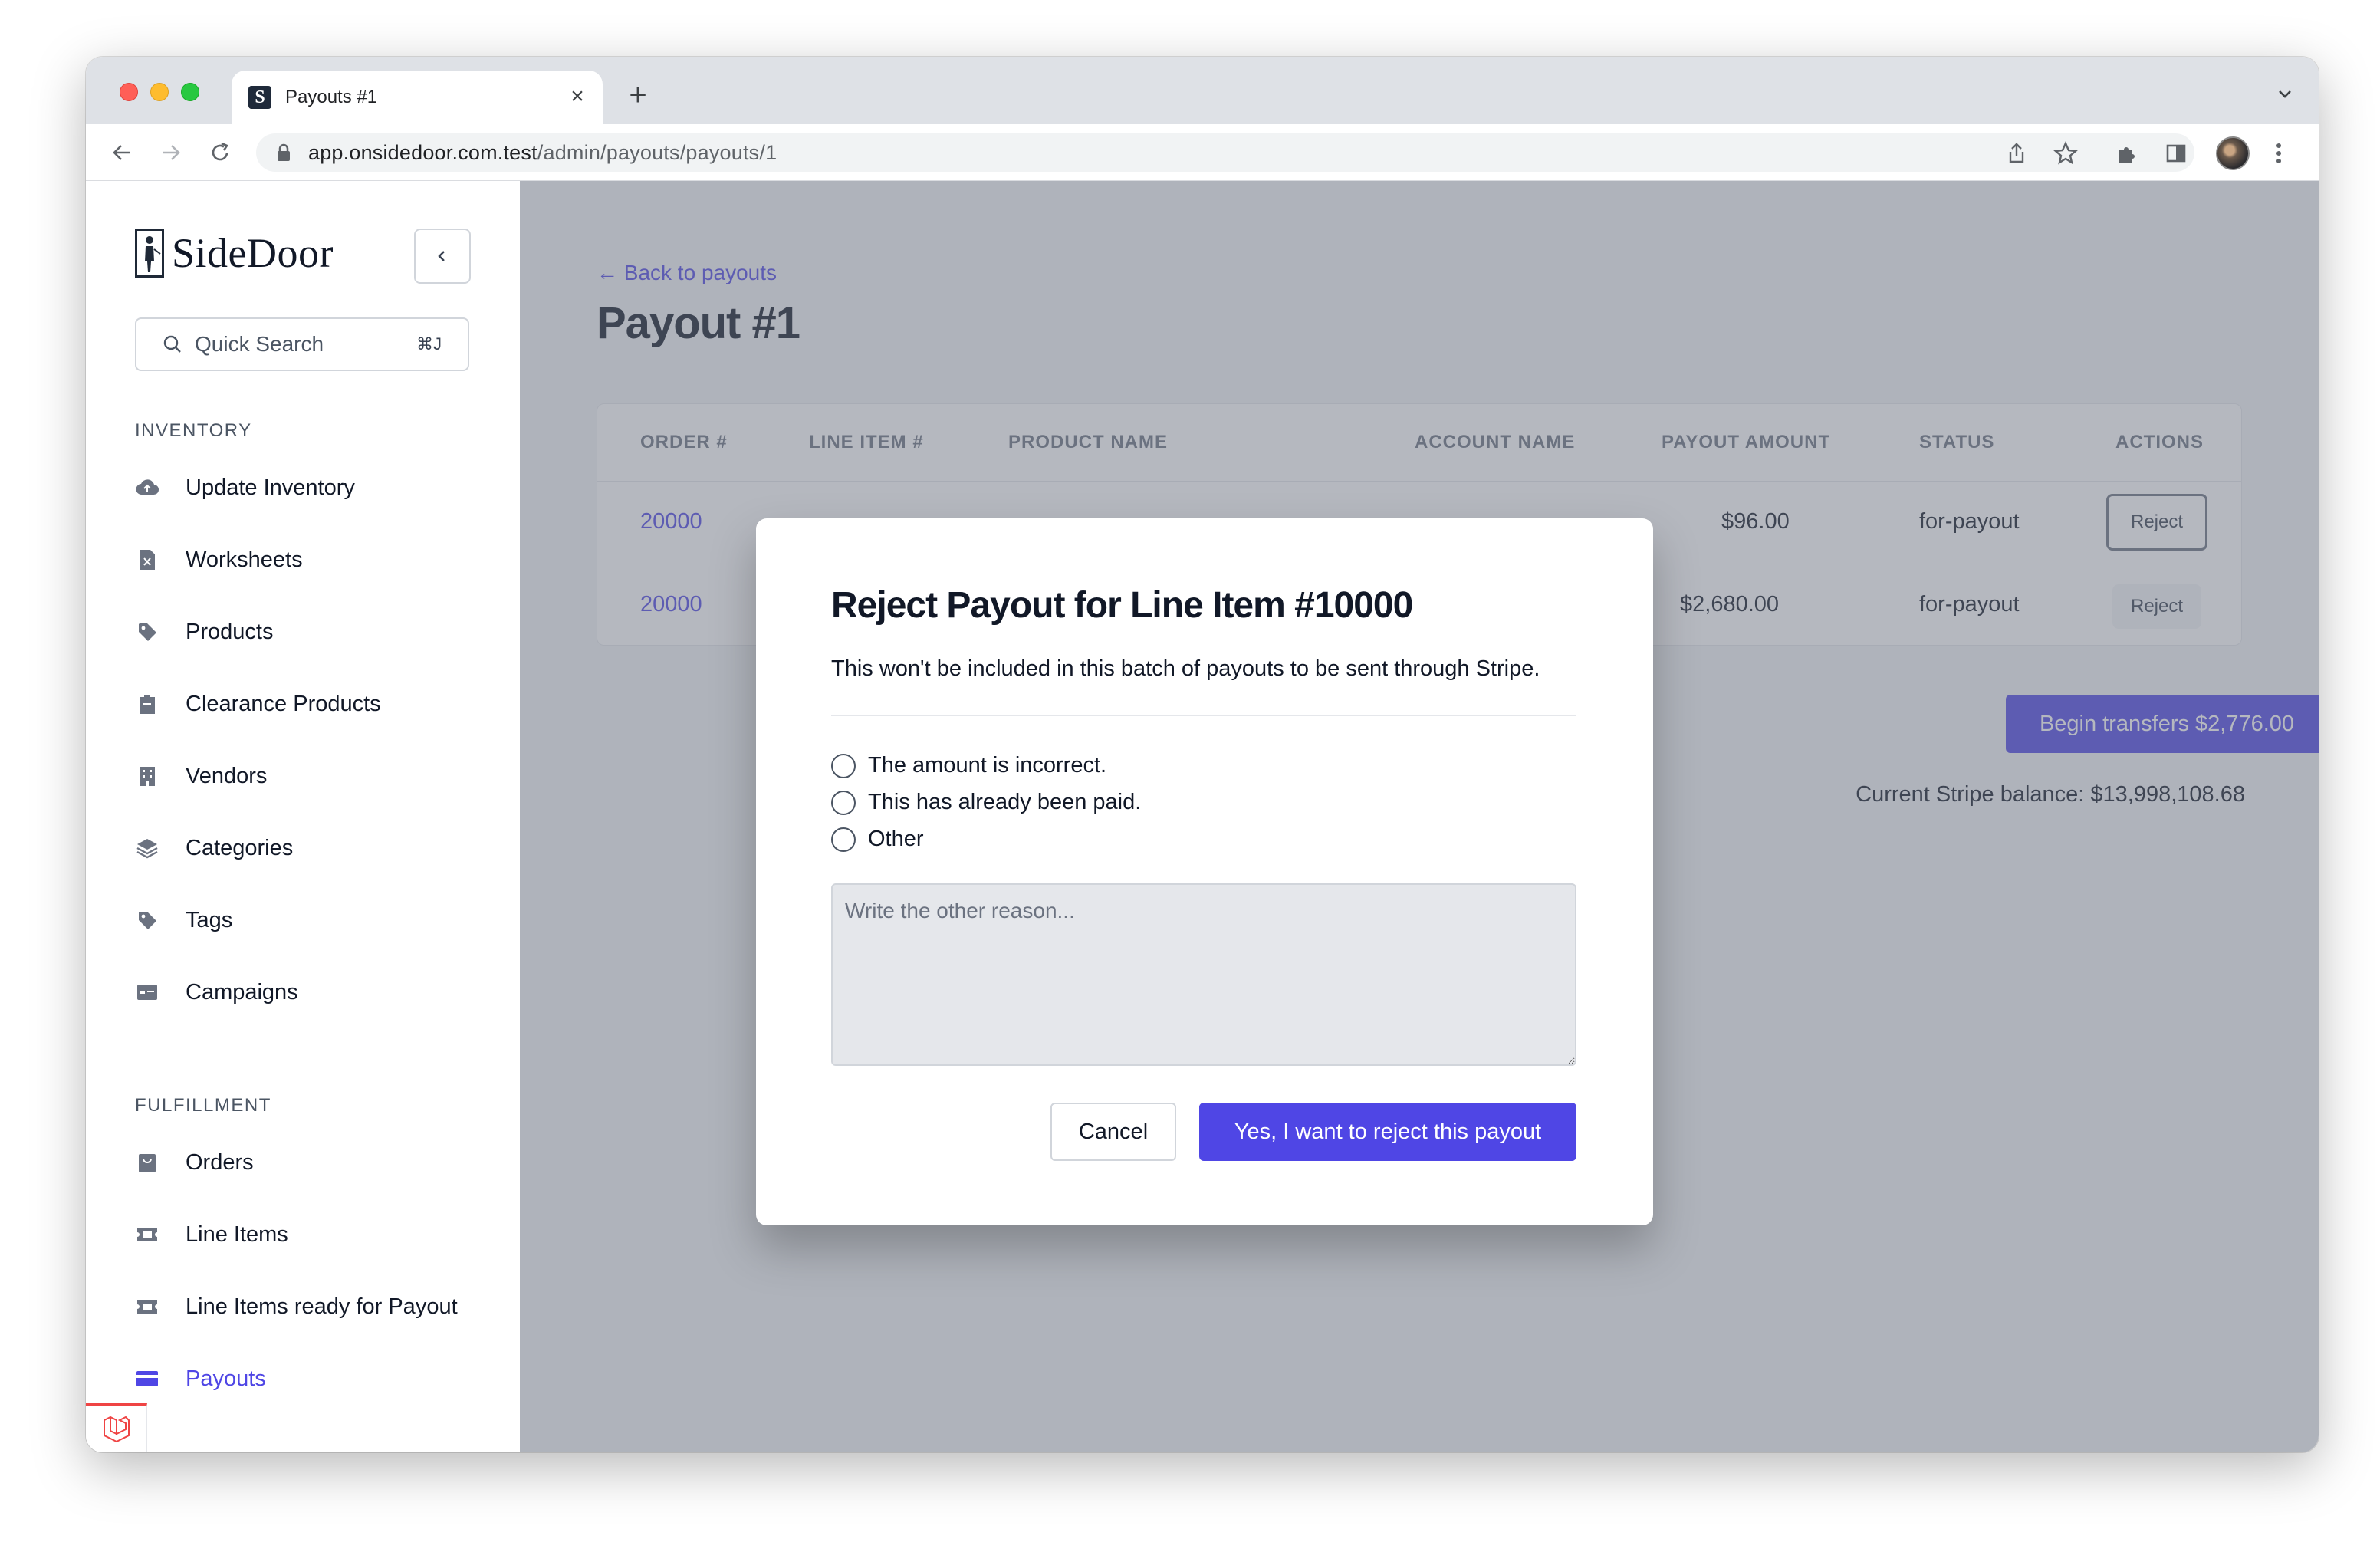 The height and width of the screenshot is (1552, 2380). What do you see at coordinates (2017, 153) in the screenshot?
I see `share-icon` at bounding box center [2017, 153].